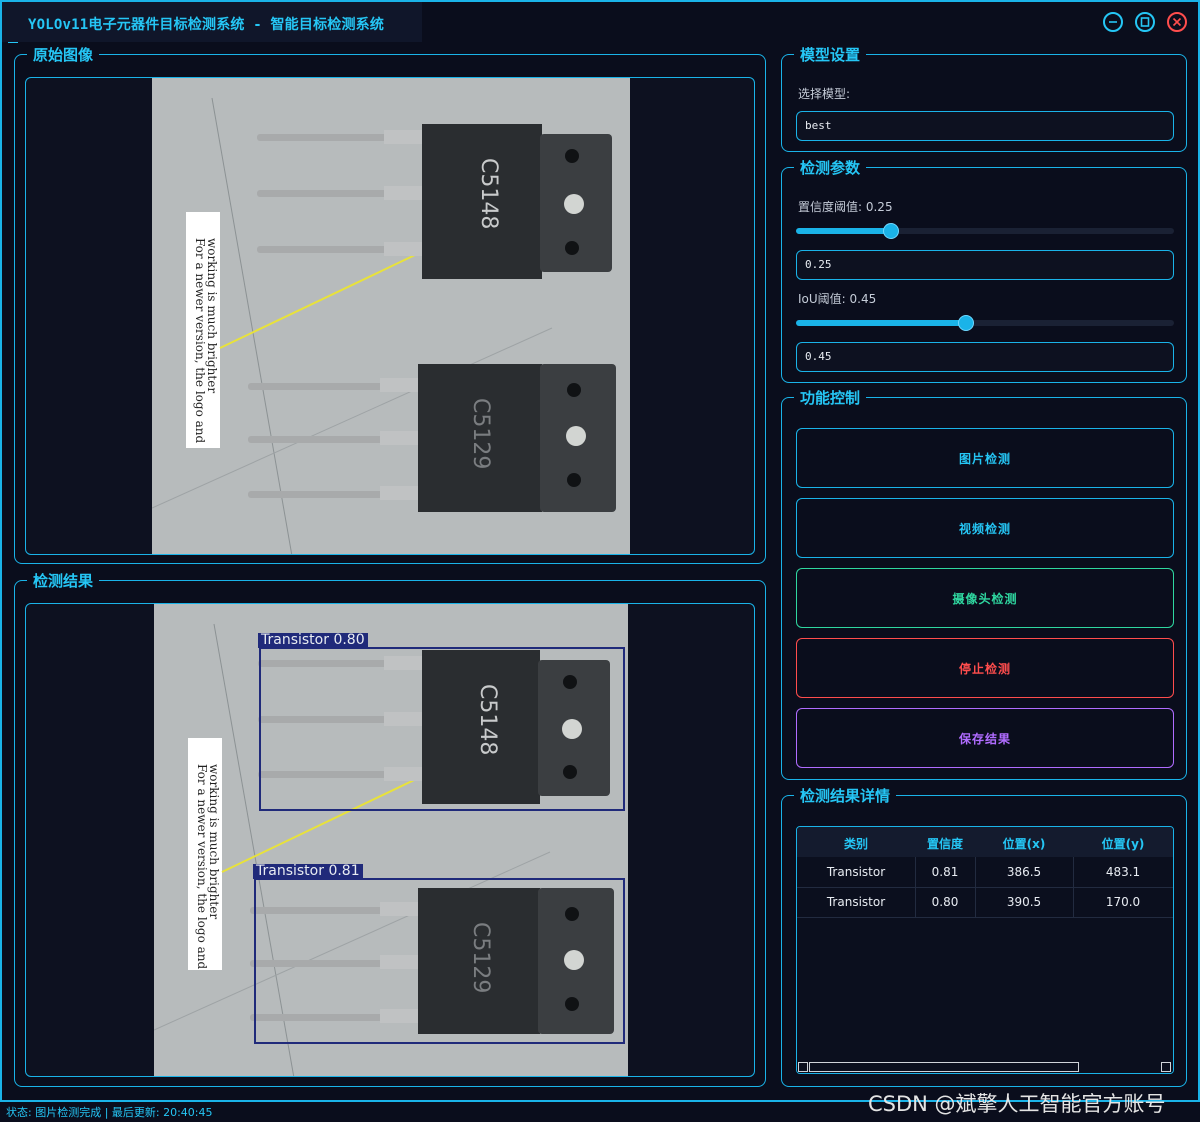 Image resolution: width=1200 pixels, height=1122 pixels. What do you see at coordinates (985, 265) in the screenshot?
I see `confidence-input: 0.25` at bounding box center [985, 265].